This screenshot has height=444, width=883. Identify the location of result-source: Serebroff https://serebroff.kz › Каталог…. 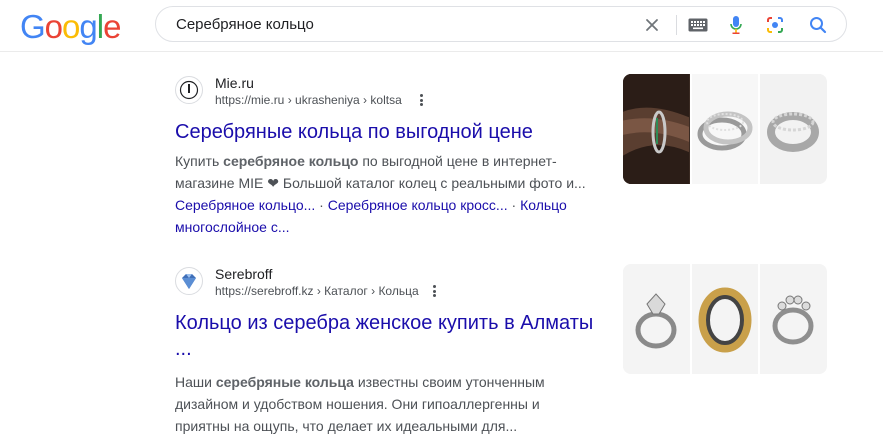
(390, 282).